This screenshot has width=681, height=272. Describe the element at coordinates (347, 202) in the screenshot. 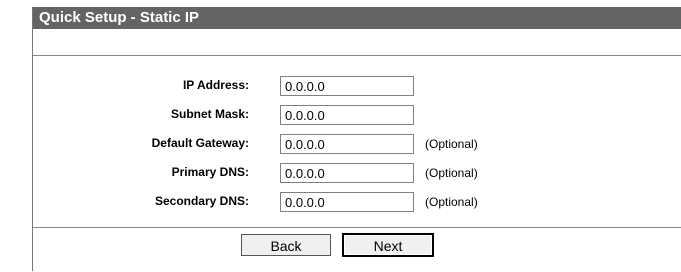

I see `secondary-dns-input` at that location.